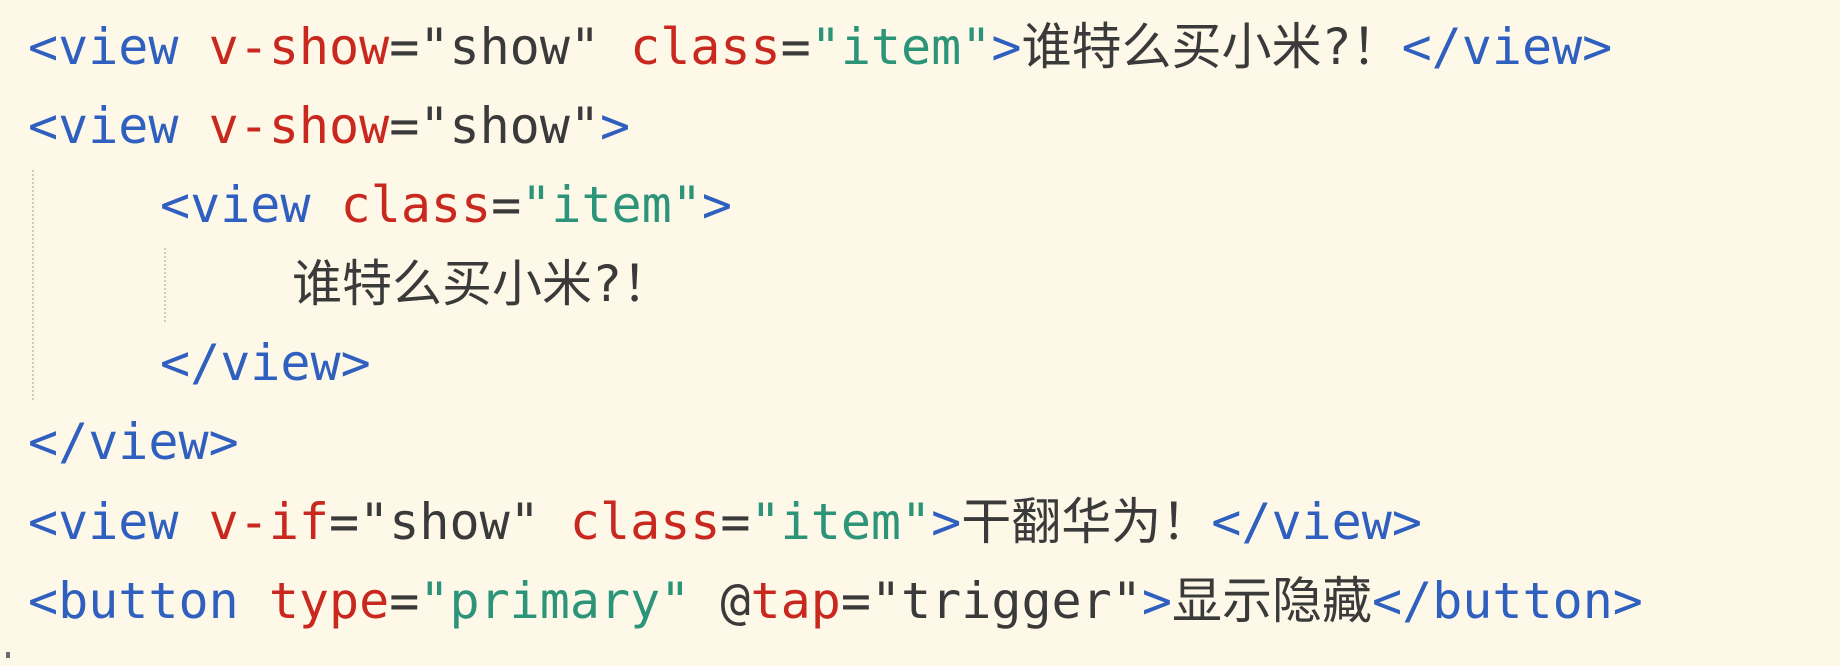  I want to click on code-token-at: @, so click(735, 601).